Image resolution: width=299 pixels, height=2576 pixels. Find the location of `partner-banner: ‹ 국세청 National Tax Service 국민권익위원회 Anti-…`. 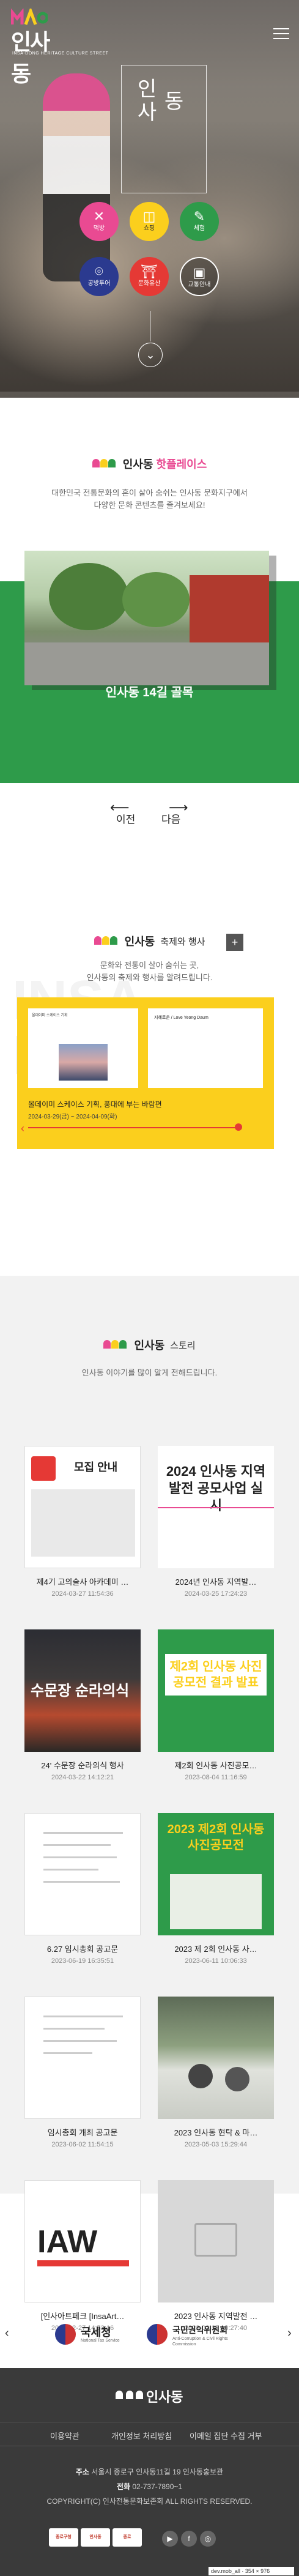

partner-banner: ‹ 국세청 National Tax Service 국민권익위원회 Anti-… is located at coordinates (148, 2336).